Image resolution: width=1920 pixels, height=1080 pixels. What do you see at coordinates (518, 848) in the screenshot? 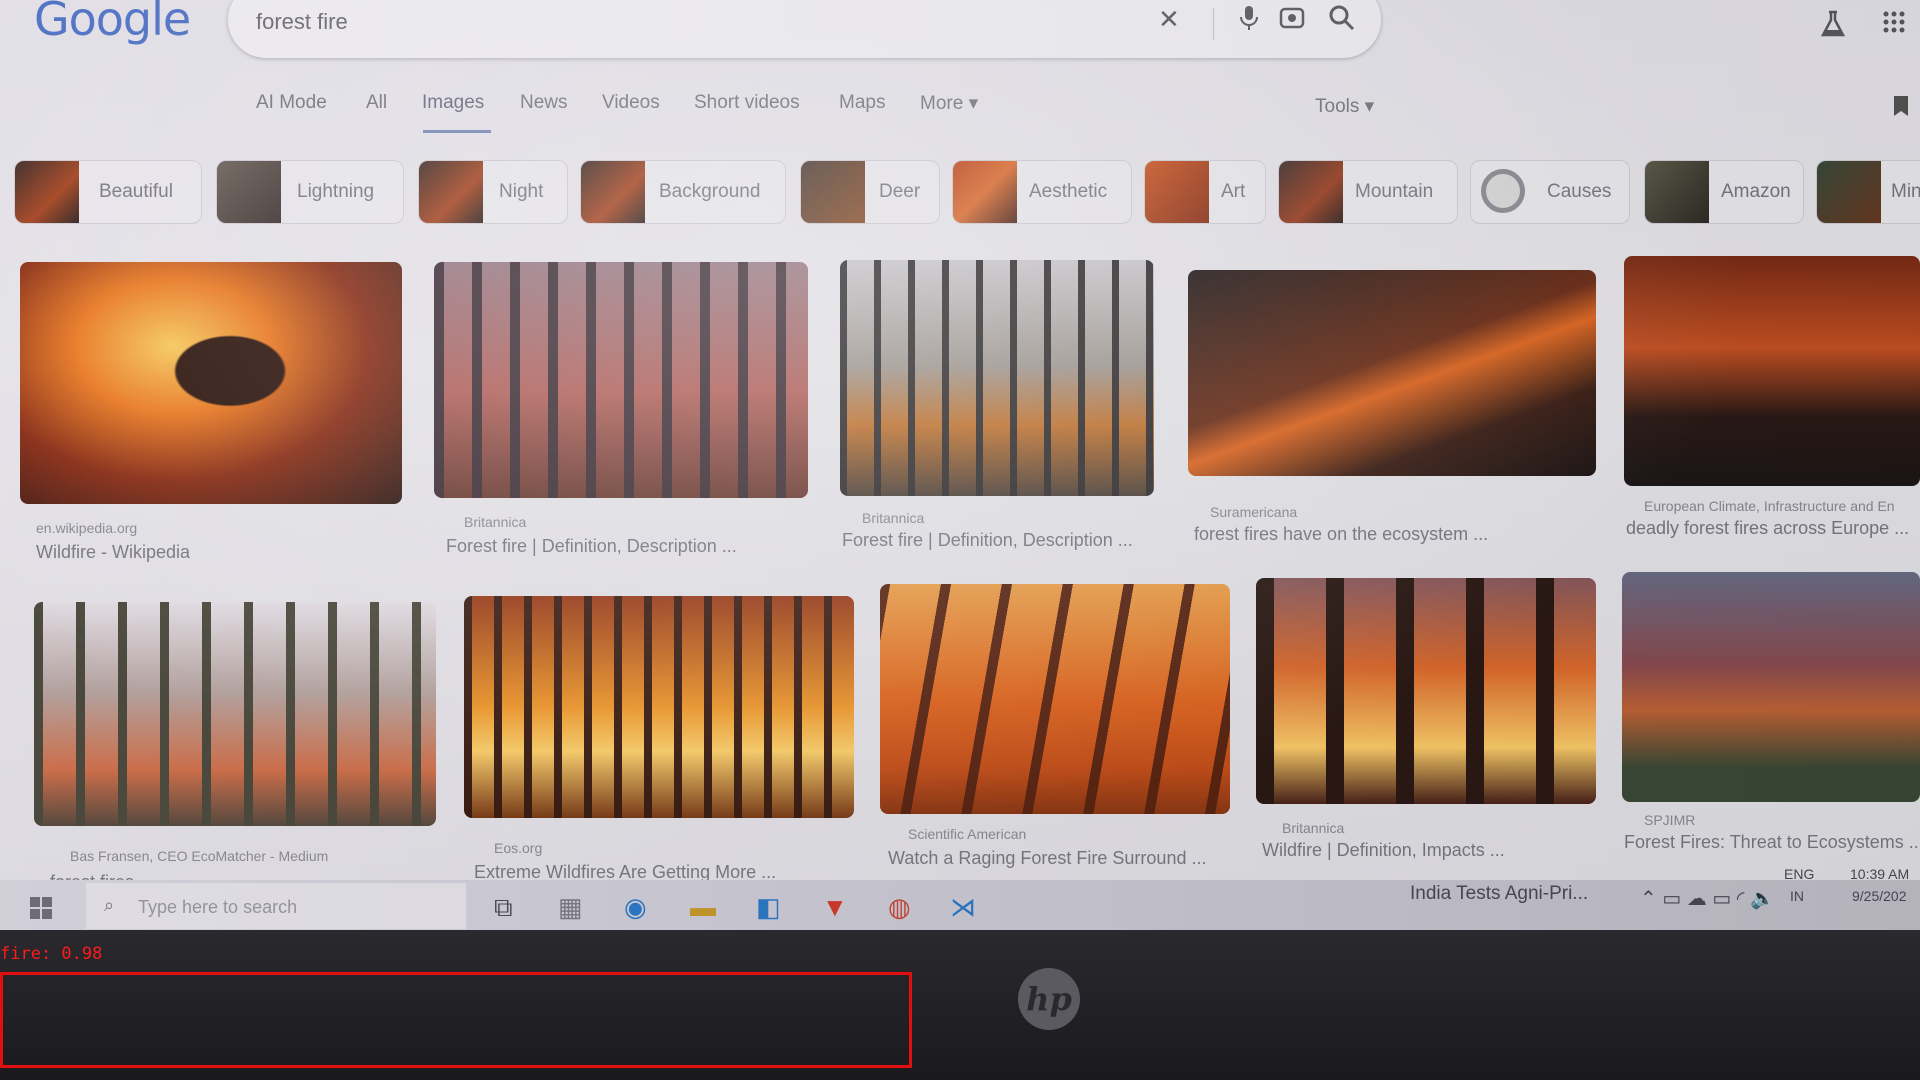
I see `result-source: Eos.org` at bounding box center [518, 848].